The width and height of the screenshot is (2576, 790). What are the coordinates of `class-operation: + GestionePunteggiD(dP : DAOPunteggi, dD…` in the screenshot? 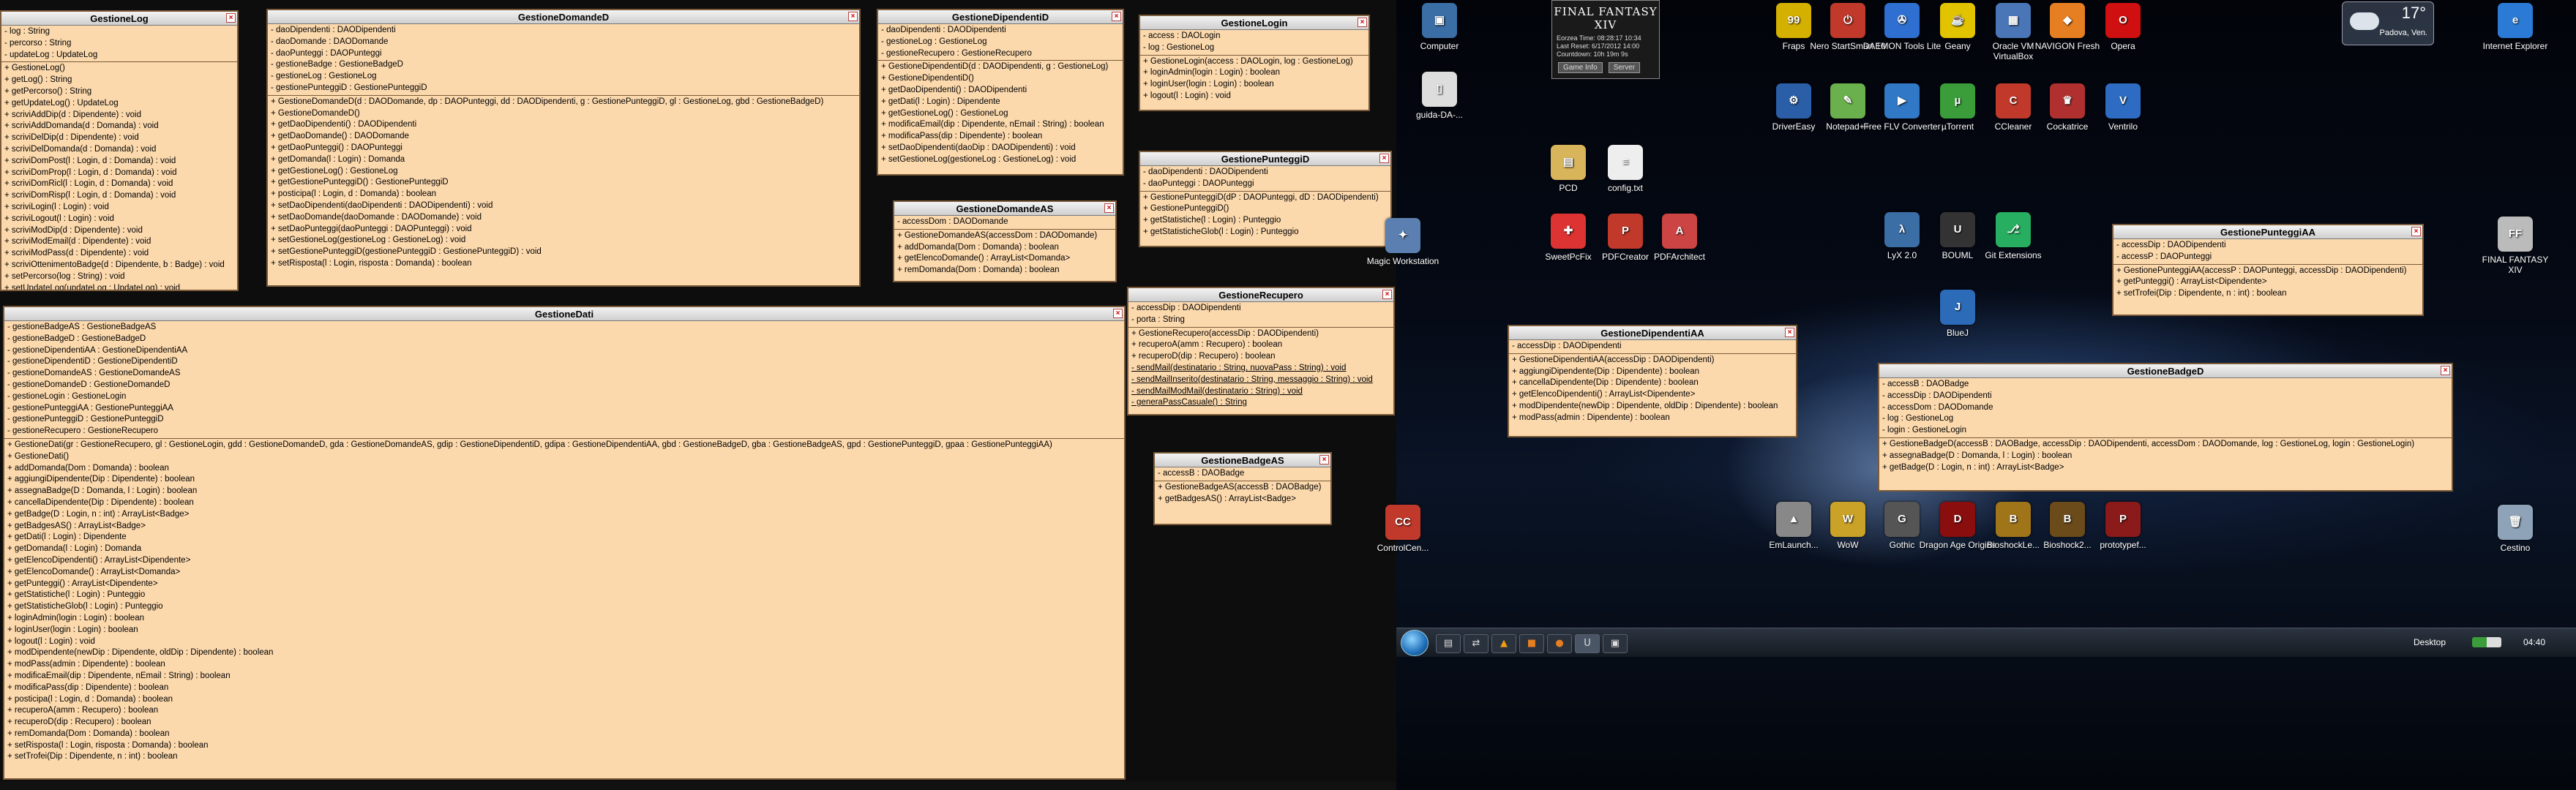 It's located at (1265, 198).